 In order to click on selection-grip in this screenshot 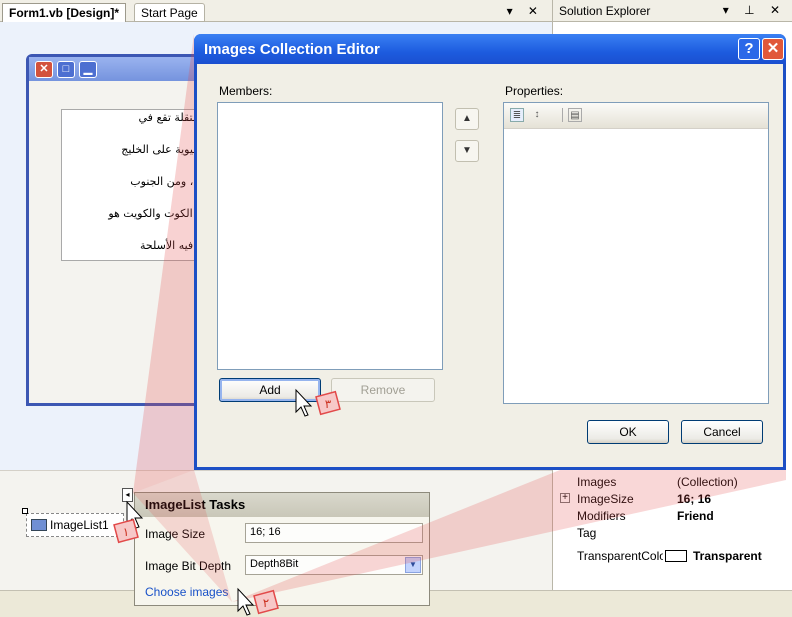, I will do `click(25, 511)`.